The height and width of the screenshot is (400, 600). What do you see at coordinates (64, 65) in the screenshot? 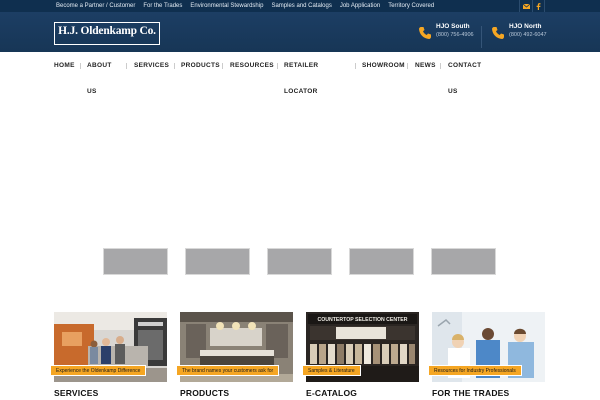
I see `nav-home: HOME` at bounding box center [64, 65].